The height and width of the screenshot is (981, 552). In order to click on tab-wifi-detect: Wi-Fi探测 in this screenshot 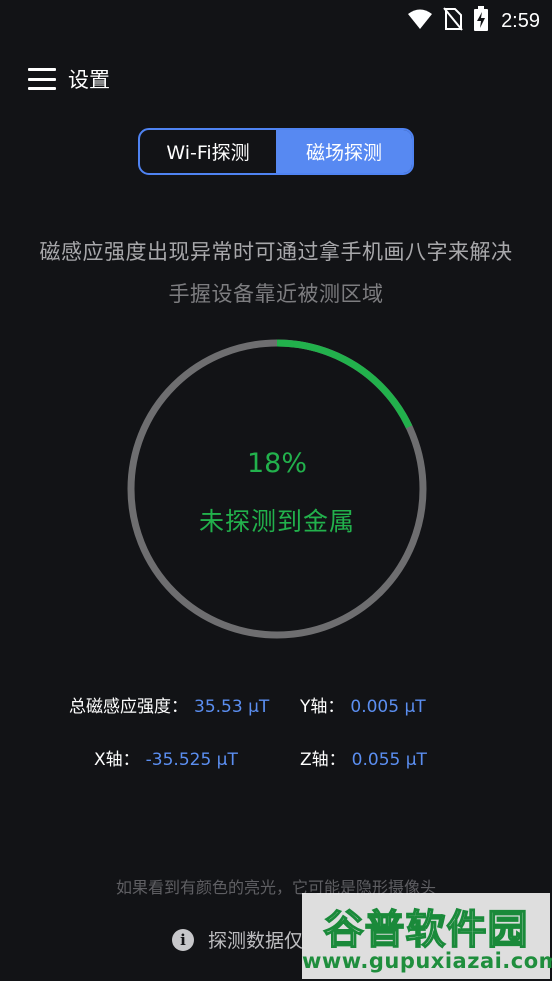, I will do `click(208, 151)`.